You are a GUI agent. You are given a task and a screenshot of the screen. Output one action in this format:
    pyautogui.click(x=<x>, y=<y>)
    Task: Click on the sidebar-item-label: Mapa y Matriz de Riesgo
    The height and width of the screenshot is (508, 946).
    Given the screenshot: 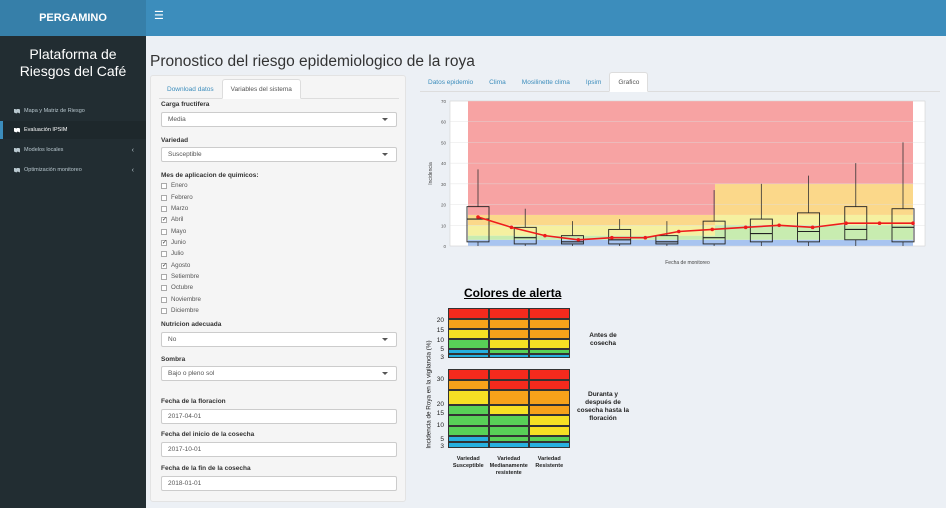 What is the action you would take?
    pyautogui.click(x=54, y=111)
    